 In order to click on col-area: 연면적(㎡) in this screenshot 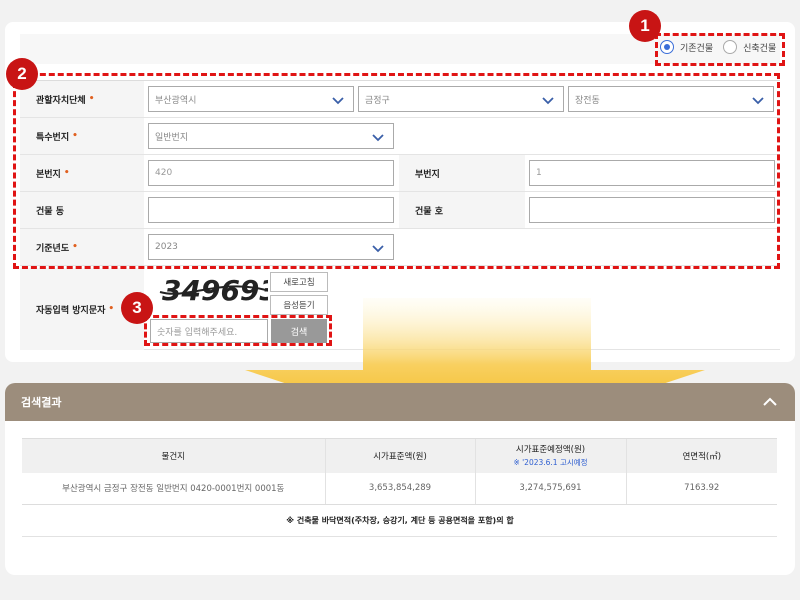, I will do `click(701, 455)`.